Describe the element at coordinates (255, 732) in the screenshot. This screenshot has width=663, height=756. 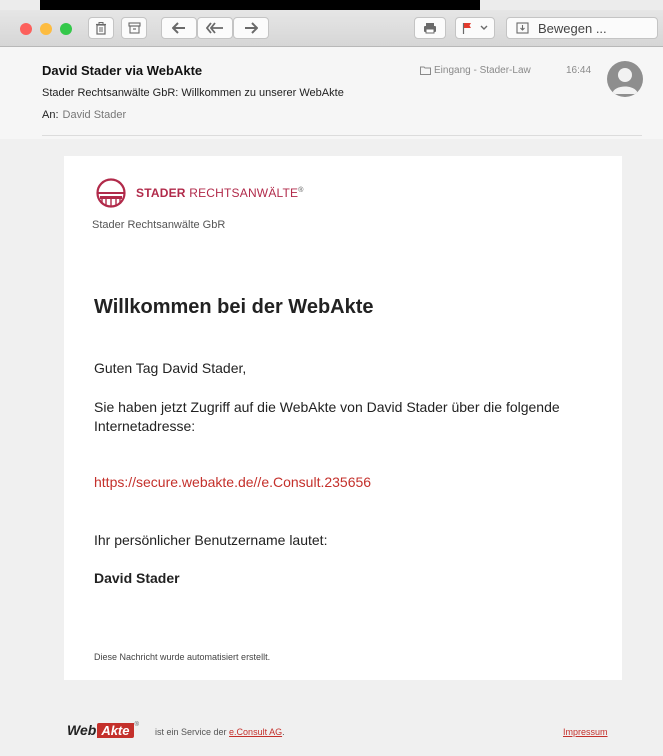
I see `econsult-link: e.Consult AG` at that location.